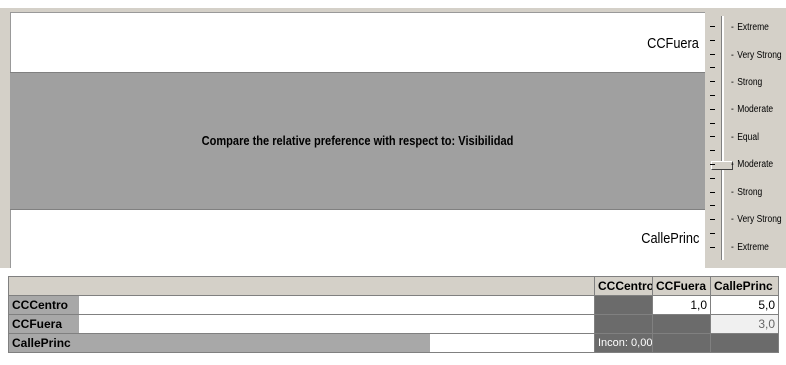 Image resolution: width=786 pixels, height=365 pixels. I want to click on row-label-cccentro: CCCentro, so click(301, 305).